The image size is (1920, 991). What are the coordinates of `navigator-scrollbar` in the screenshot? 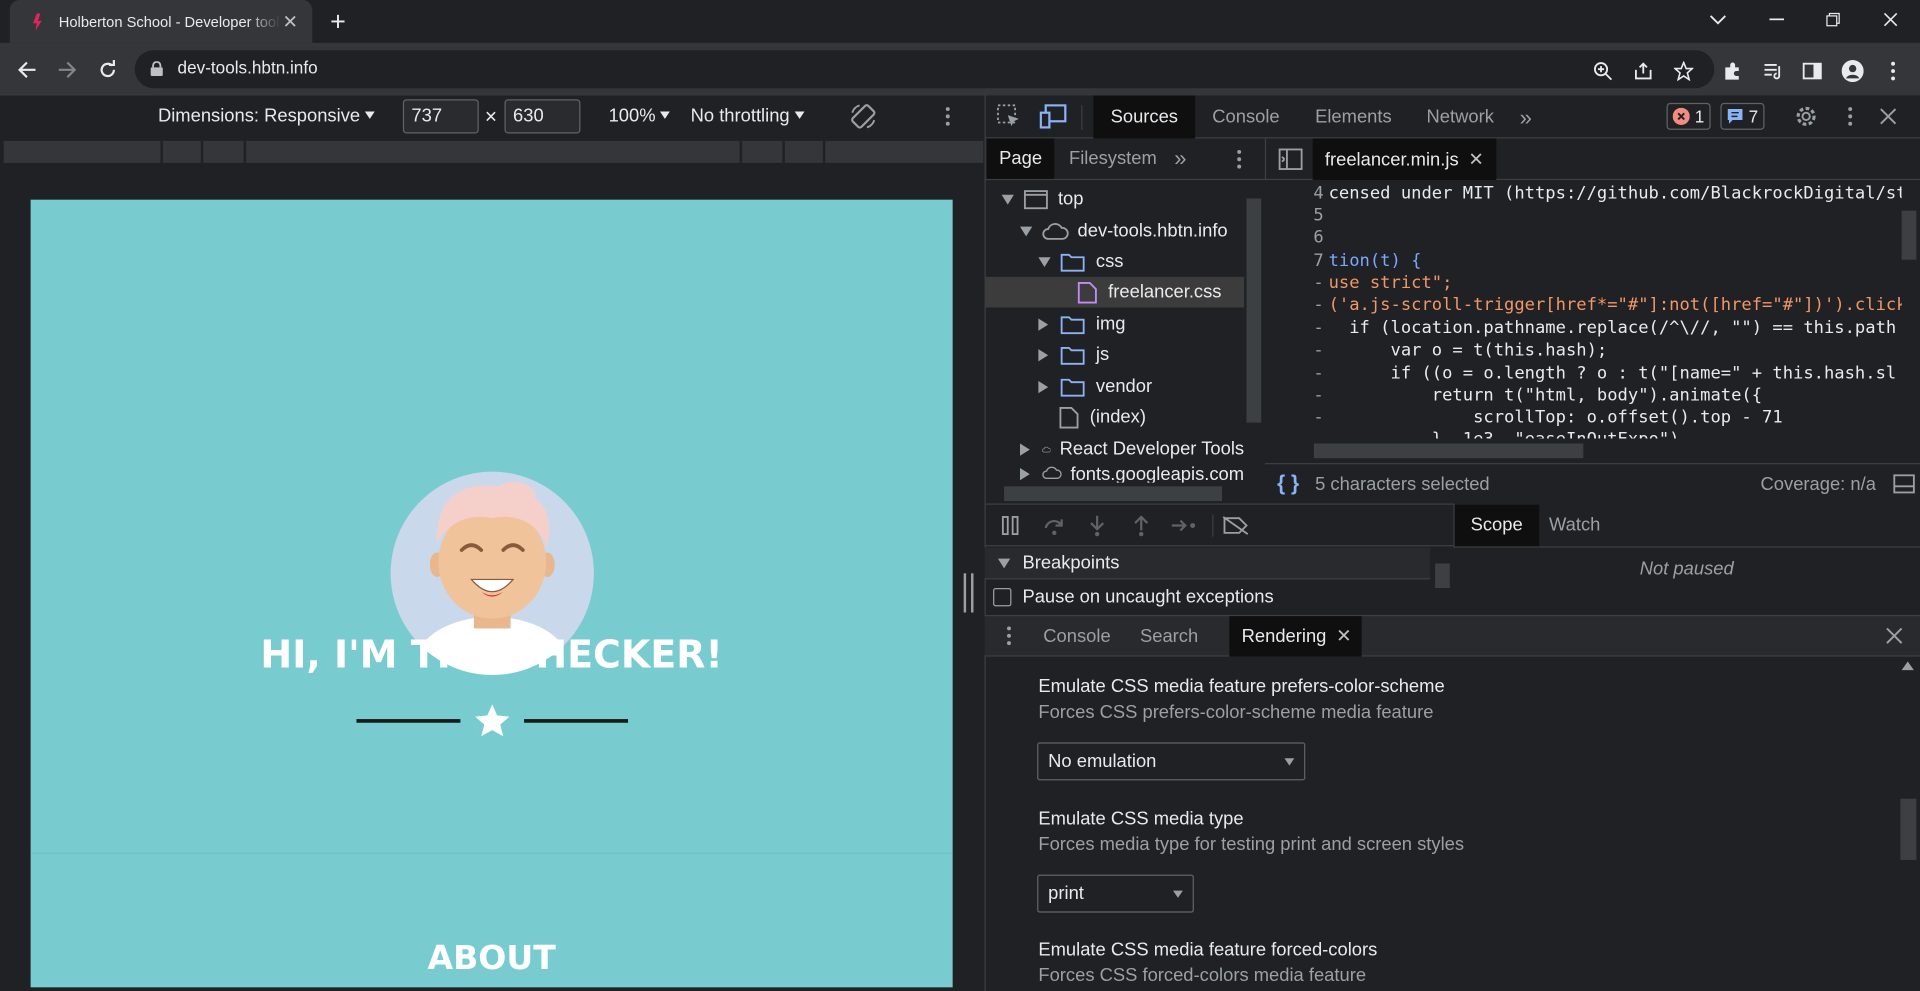 It's located at (1254, 310).